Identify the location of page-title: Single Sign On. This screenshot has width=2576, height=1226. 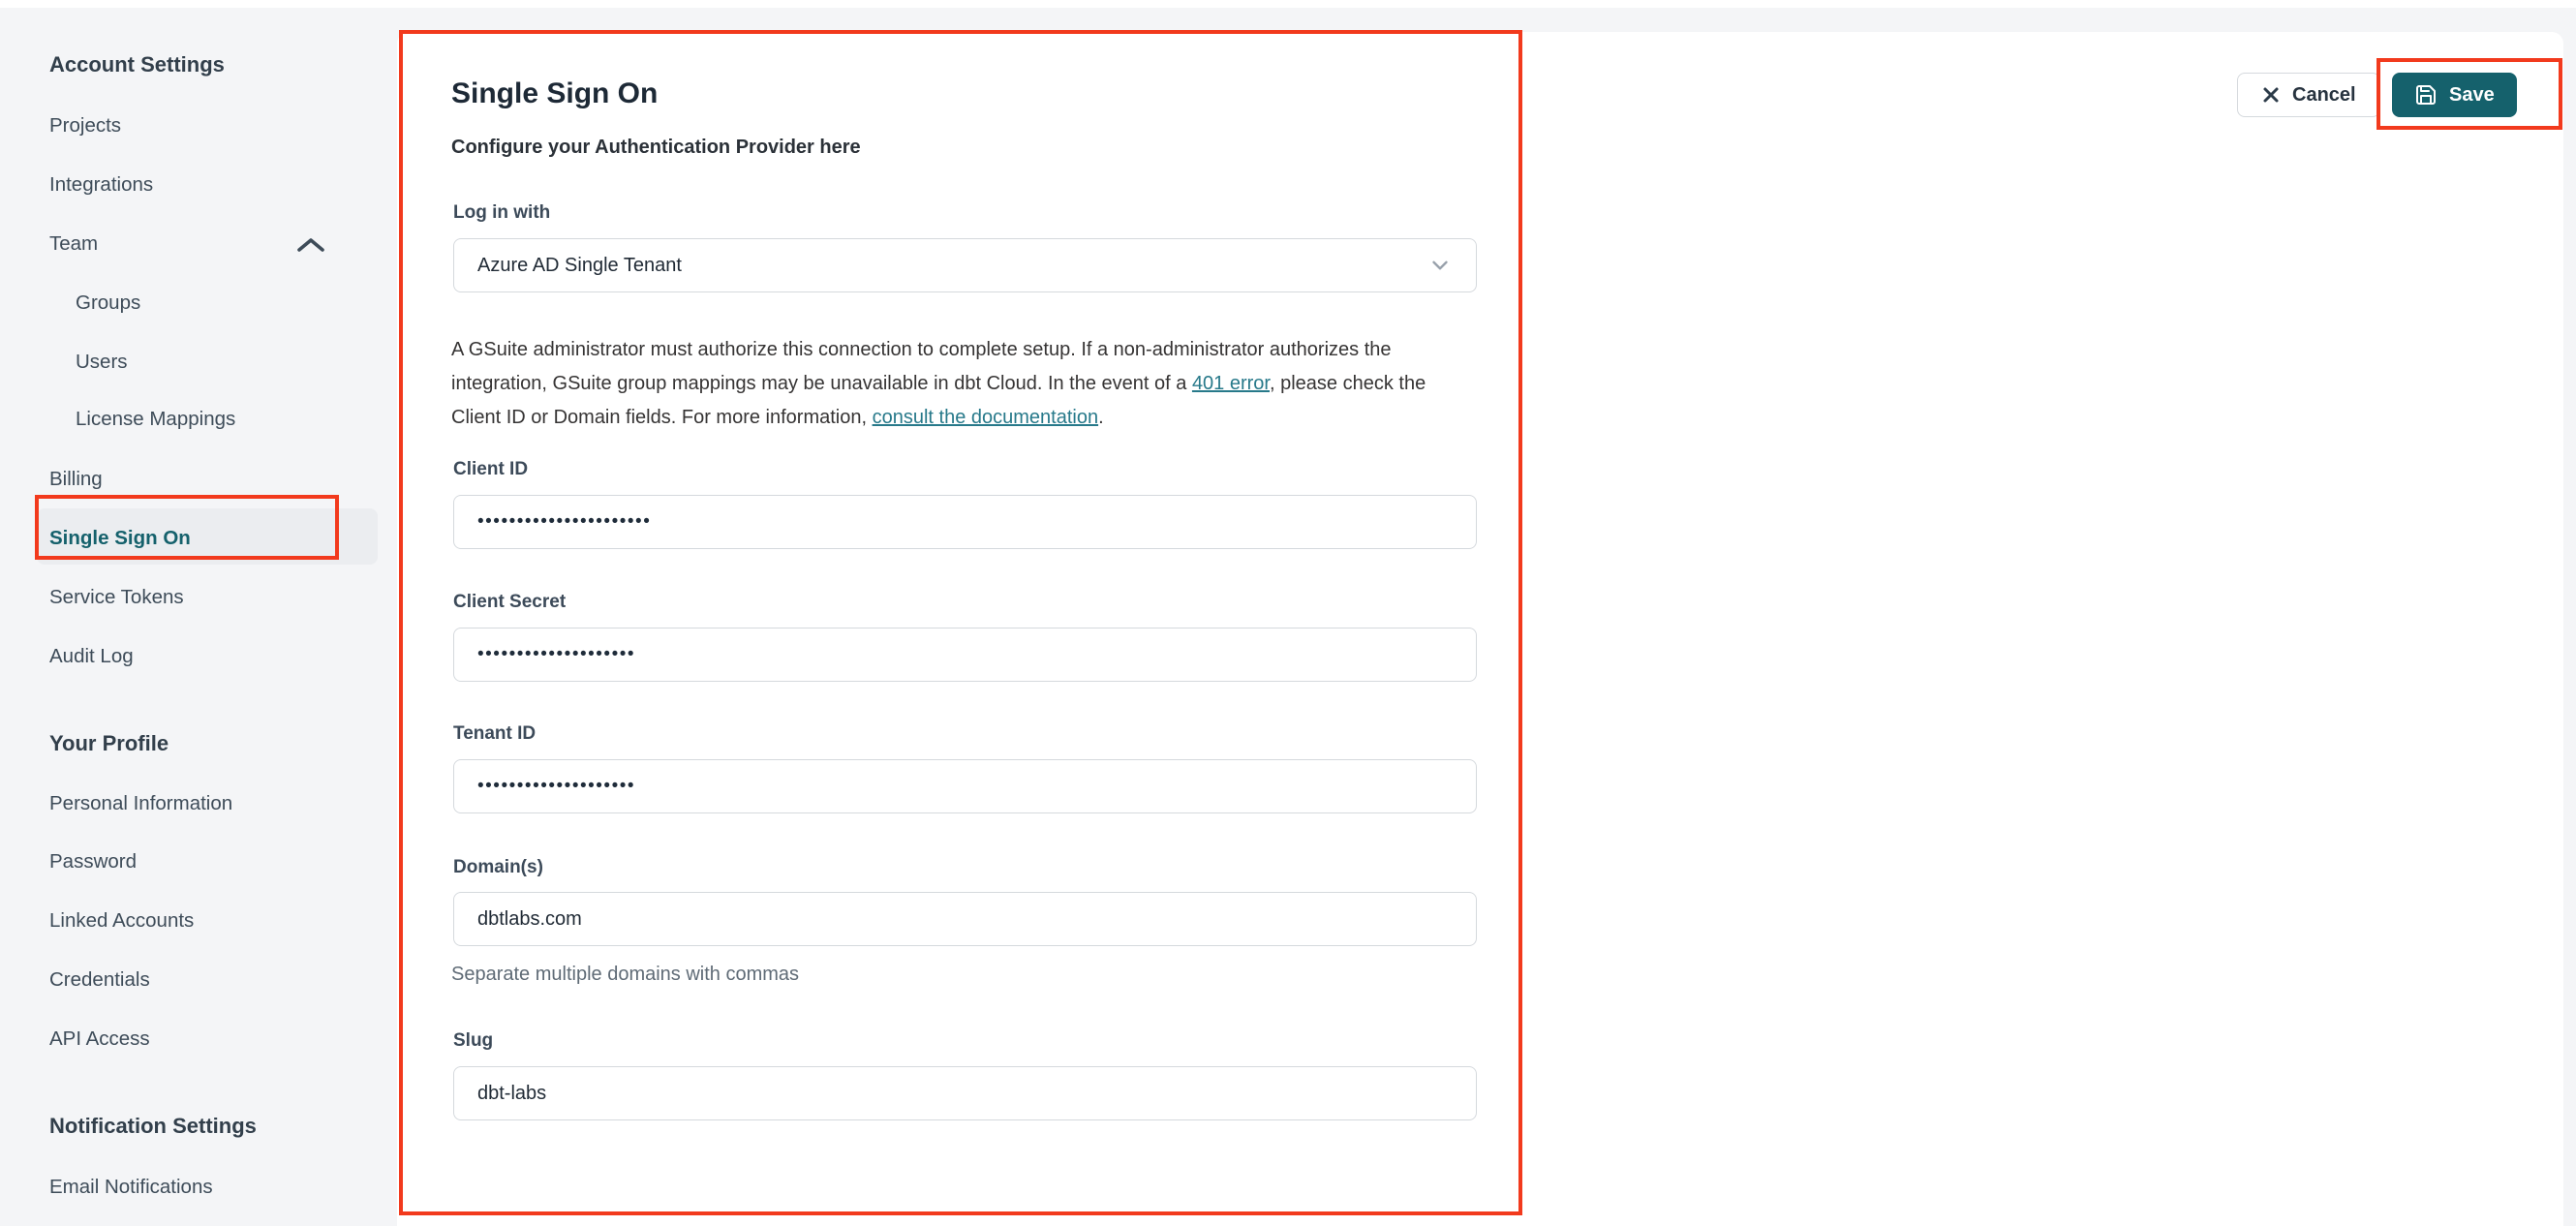
(555, 93).